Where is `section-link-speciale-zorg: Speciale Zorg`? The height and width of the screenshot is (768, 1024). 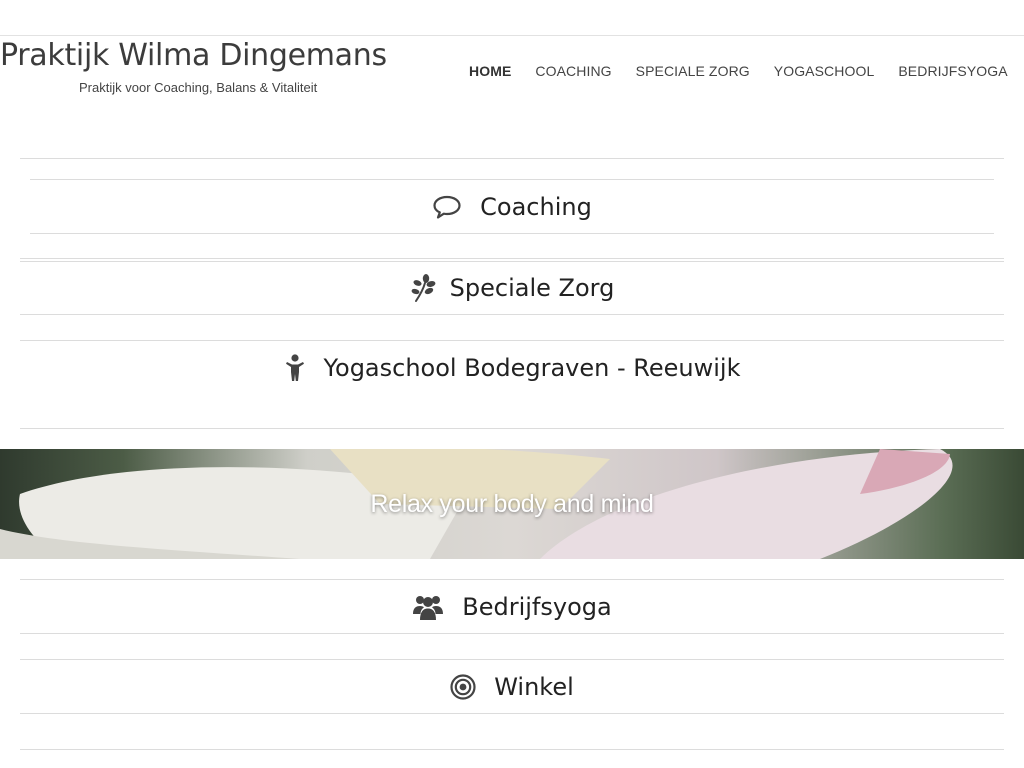 section-link-speciale-zorg: Speciale Zorg is located at coordinates (512, 288).